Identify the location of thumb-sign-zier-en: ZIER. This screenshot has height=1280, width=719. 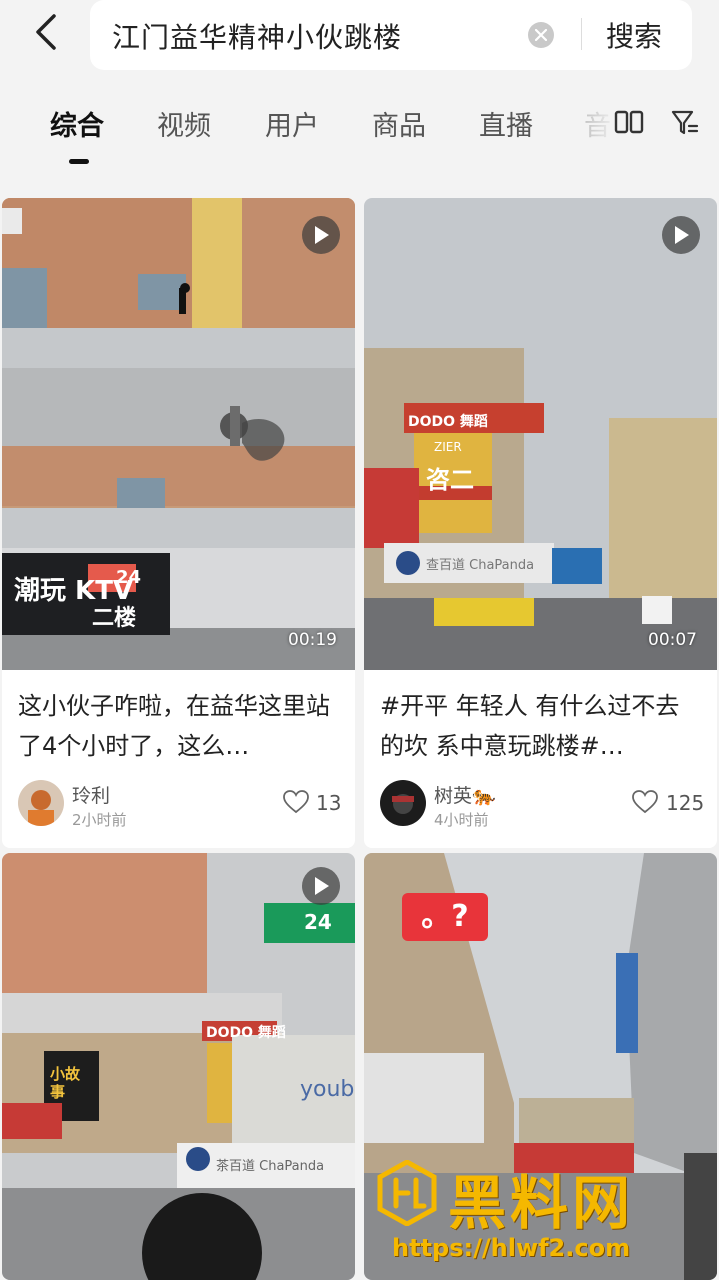
(448, 447).